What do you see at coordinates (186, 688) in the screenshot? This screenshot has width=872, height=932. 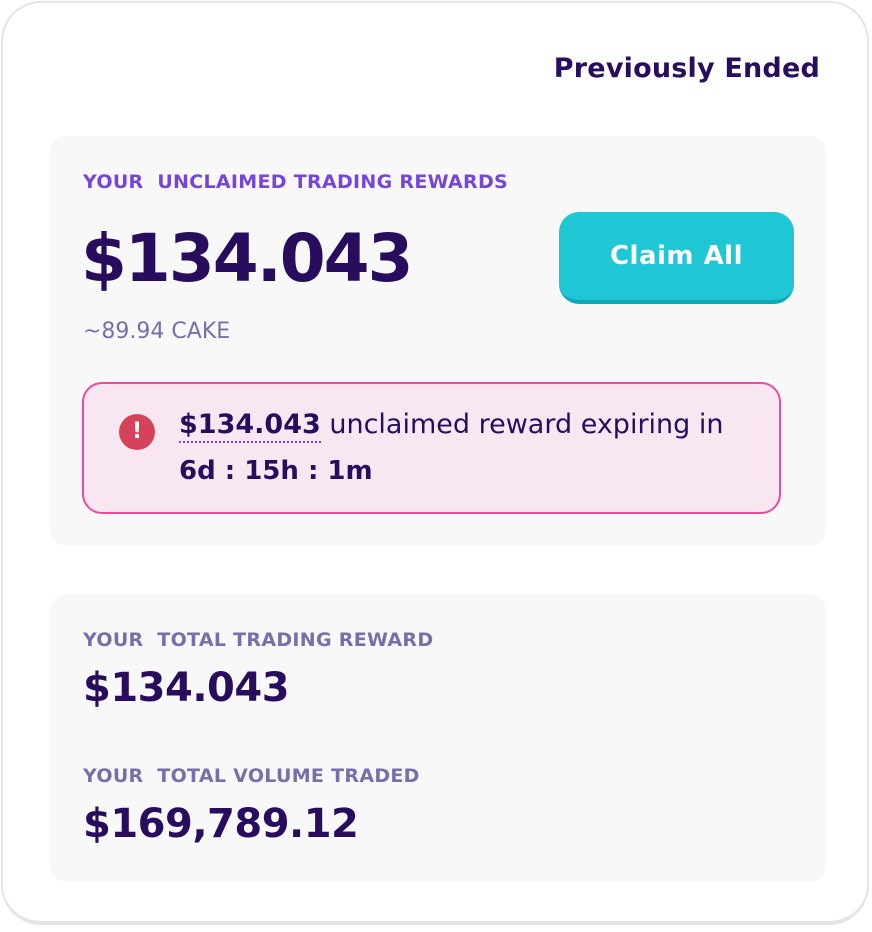 I see `total-reward-amount: $134.043` at bounding box center [186, 688].